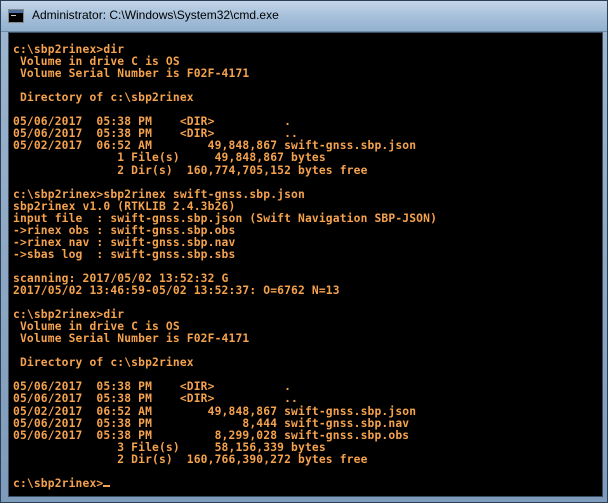 Image resolution: width=608 pixels, height=503 pixels. Describe the element at coordinates (124, 254) in the screenshot. I see `console-line: ->sbas log : swift-gnss.sbp.sbs` at that location.